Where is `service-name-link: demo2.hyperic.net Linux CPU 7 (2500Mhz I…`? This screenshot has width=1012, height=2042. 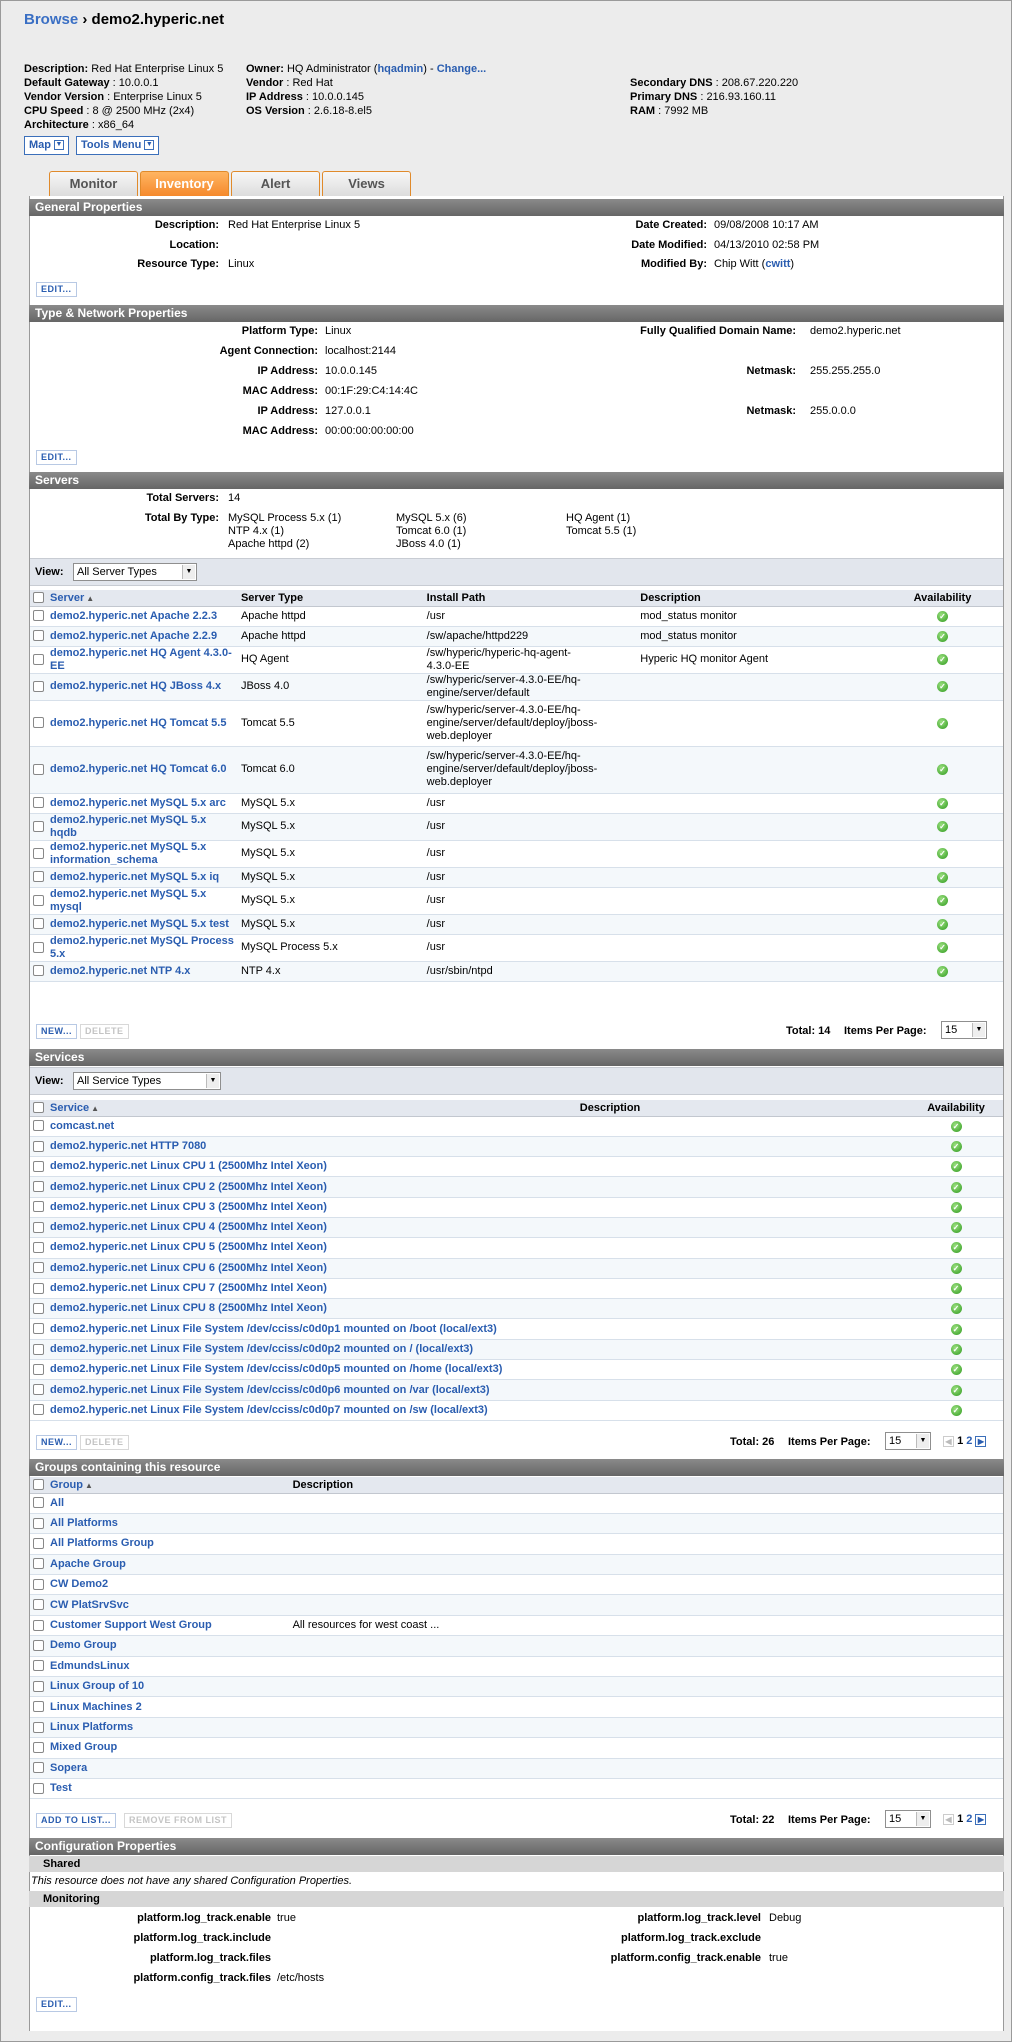
service-name-link: demo2.hyperic.net Linux CPU 7 (2500Mhz I… is located at coordinates (188, 1288).